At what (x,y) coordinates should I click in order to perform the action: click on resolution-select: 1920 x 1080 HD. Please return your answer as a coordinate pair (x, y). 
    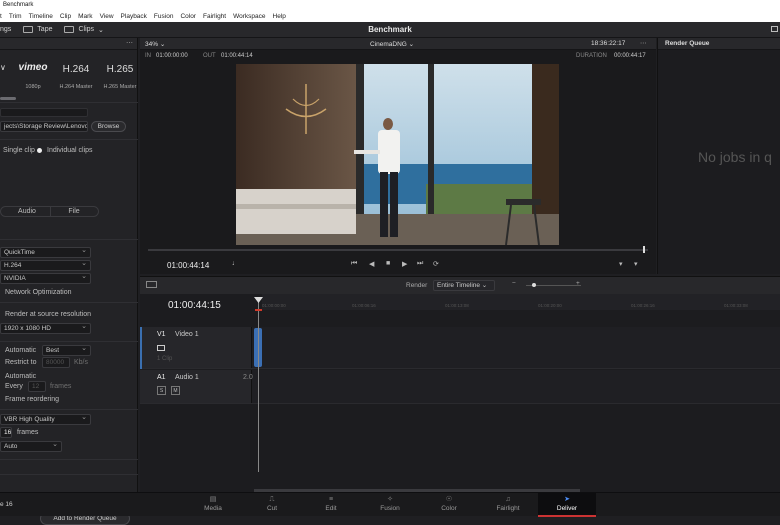
    Looking at the image, I should click on (45, 328).